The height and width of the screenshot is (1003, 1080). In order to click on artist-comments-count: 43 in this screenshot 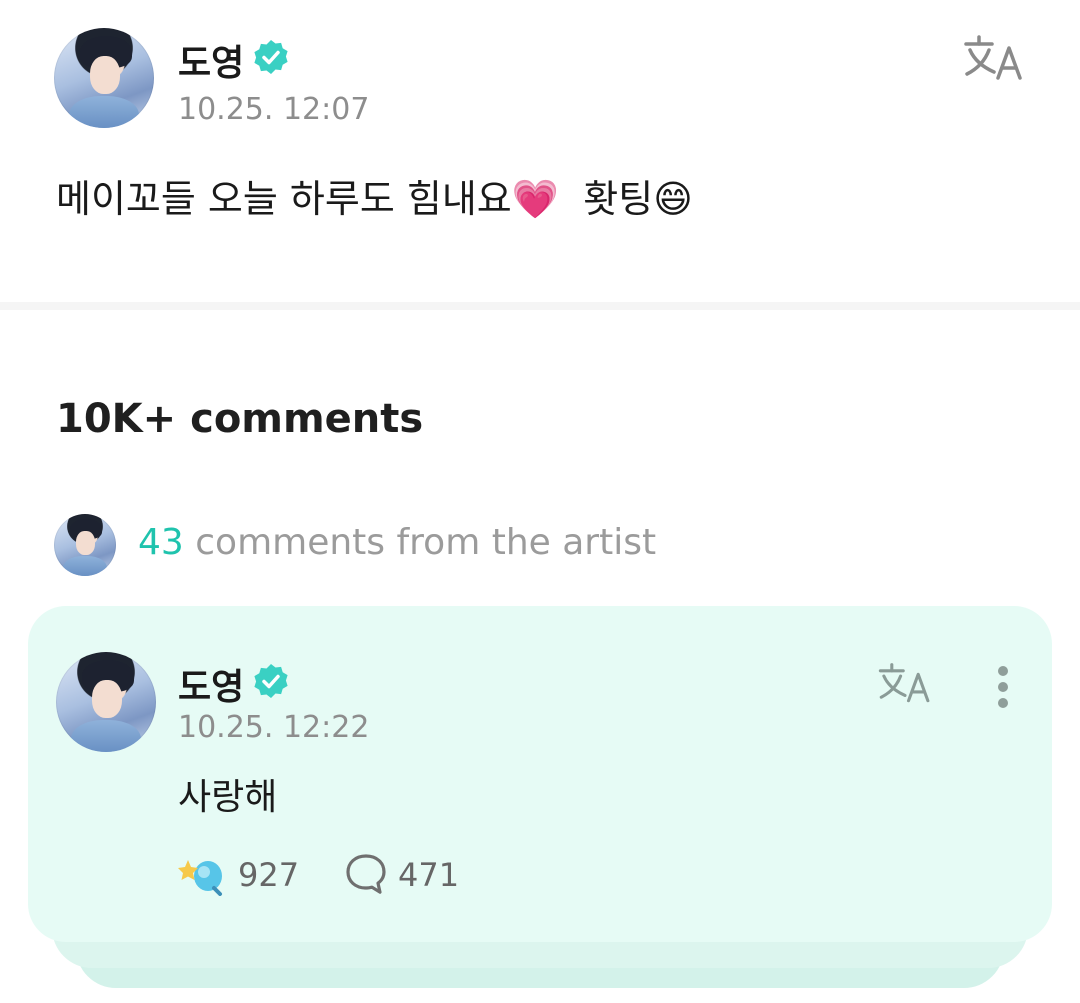, I will do `click(161, 542)`.